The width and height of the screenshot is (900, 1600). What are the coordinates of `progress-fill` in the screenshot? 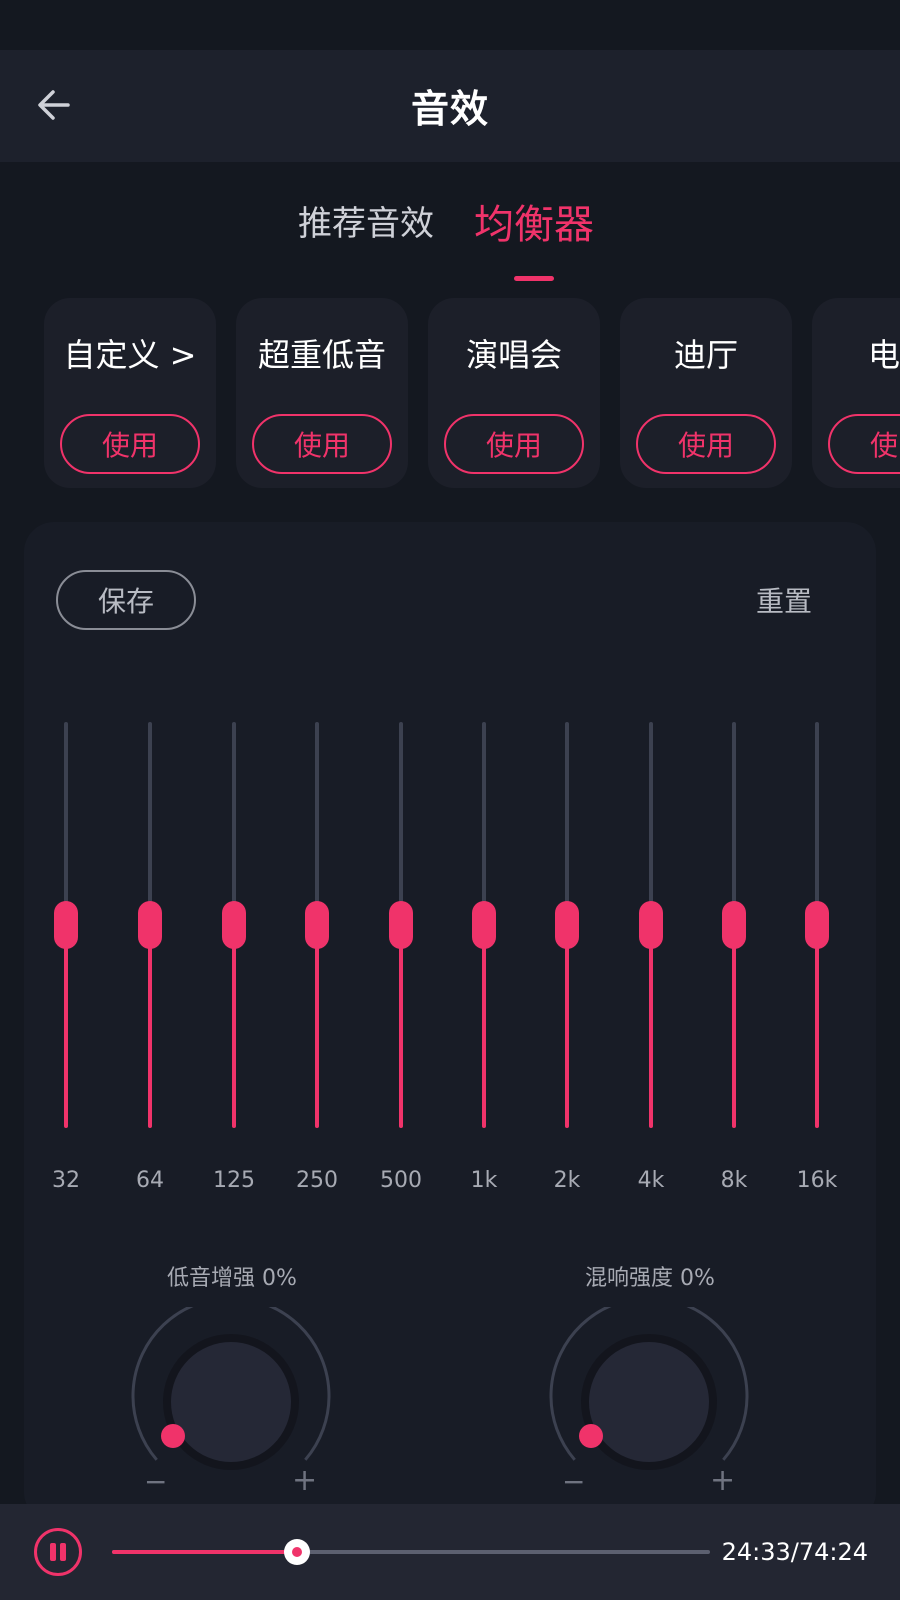 It's located at (205, 1552).